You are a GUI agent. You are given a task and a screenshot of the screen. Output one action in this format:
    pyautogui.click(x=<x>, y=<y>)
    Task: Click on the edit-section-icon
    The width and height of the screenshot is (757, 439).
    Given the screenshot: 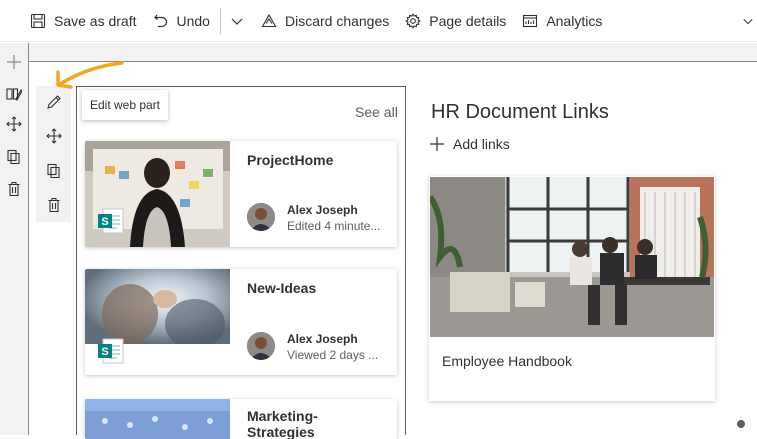 What is the action you would take?
    pyautogui.click(x=14, y=94)
    